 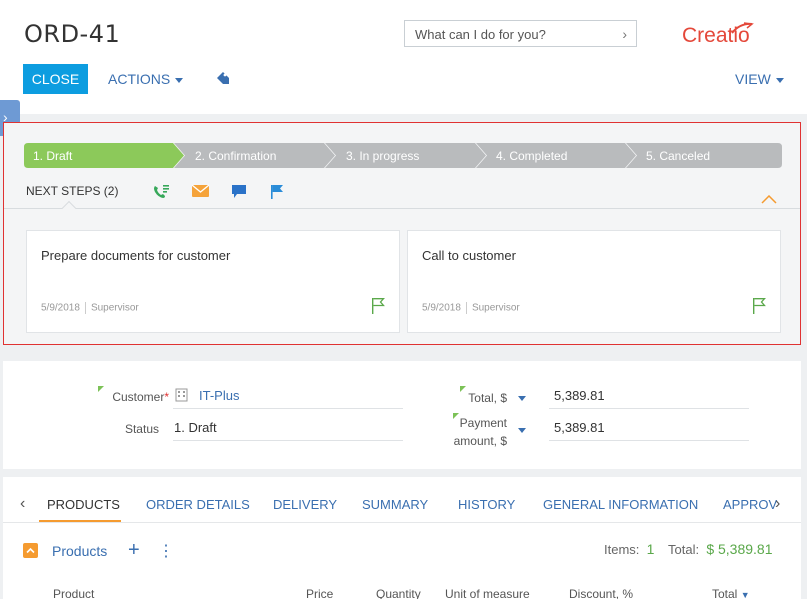 What do you see at coordinates (480, 34) in the screenshot?
I see `search-placeholder: What can I do for you?` at bounding box center [480, 34].